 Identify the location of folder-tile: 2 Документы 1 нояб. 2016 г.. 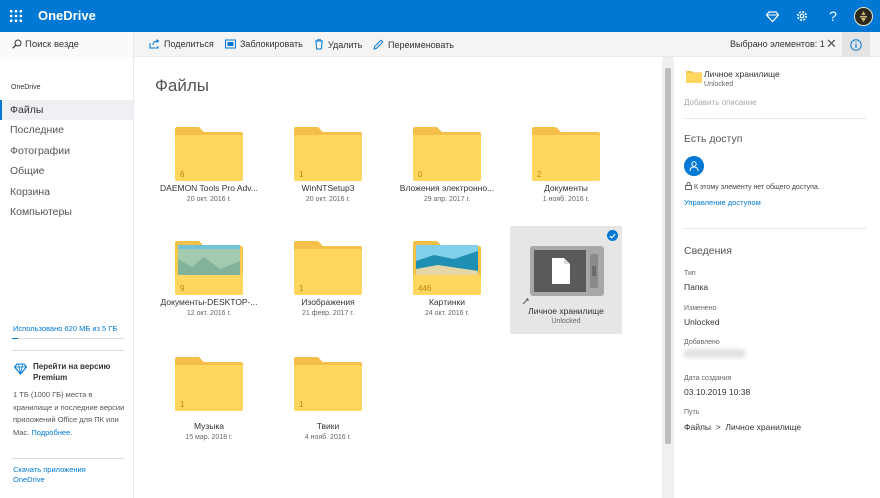
(566, 167).